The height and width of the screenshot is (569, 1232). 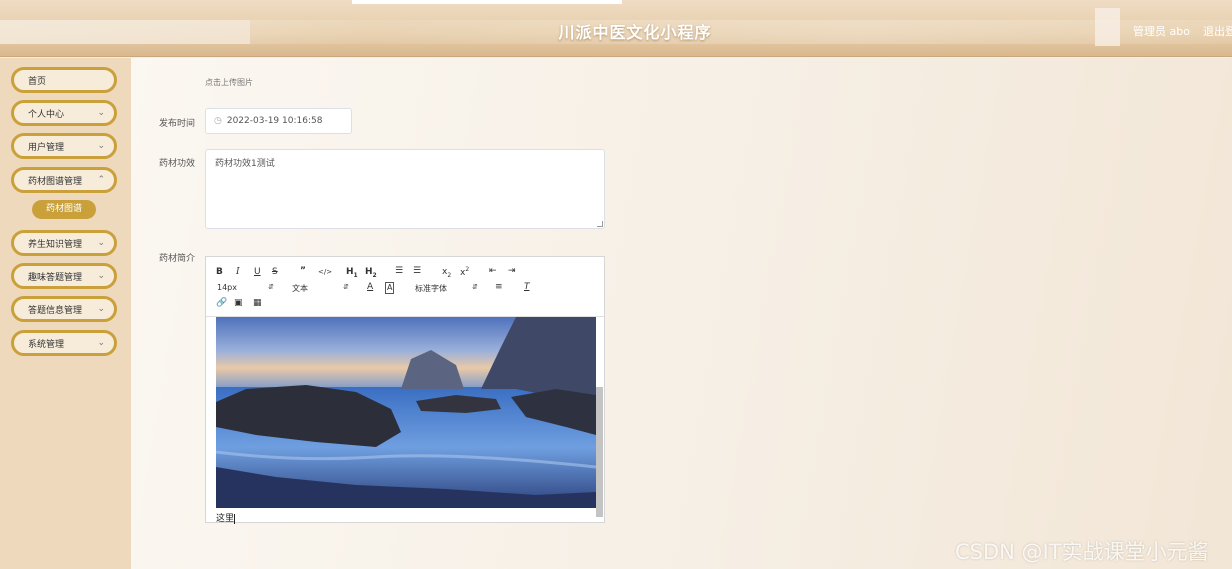 What do you see at coordinates (599, 452) in the screenshot?
I see `editor-scrollbar` at bounding box center [599, 452].